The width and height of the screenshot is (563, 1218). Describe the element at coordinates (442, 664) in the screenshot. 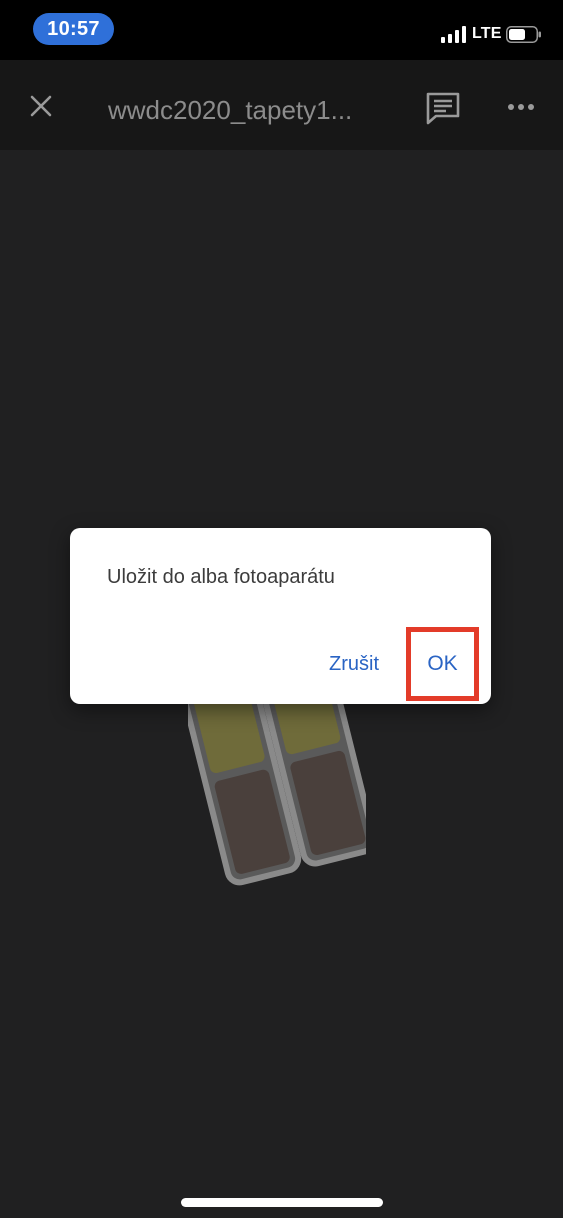

I see `ok-button: OK` at that location.